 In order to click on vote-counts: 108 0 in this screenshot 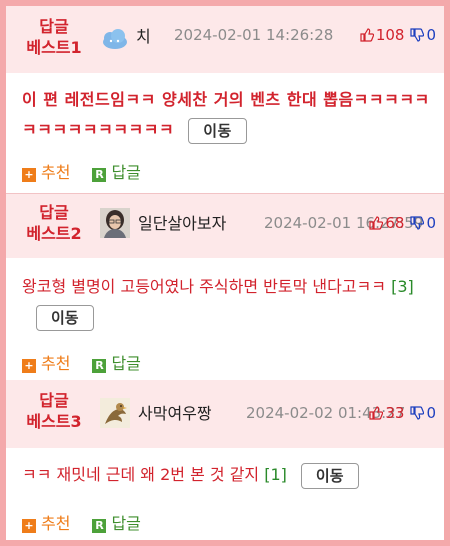, I will do `click(398, 35)`.